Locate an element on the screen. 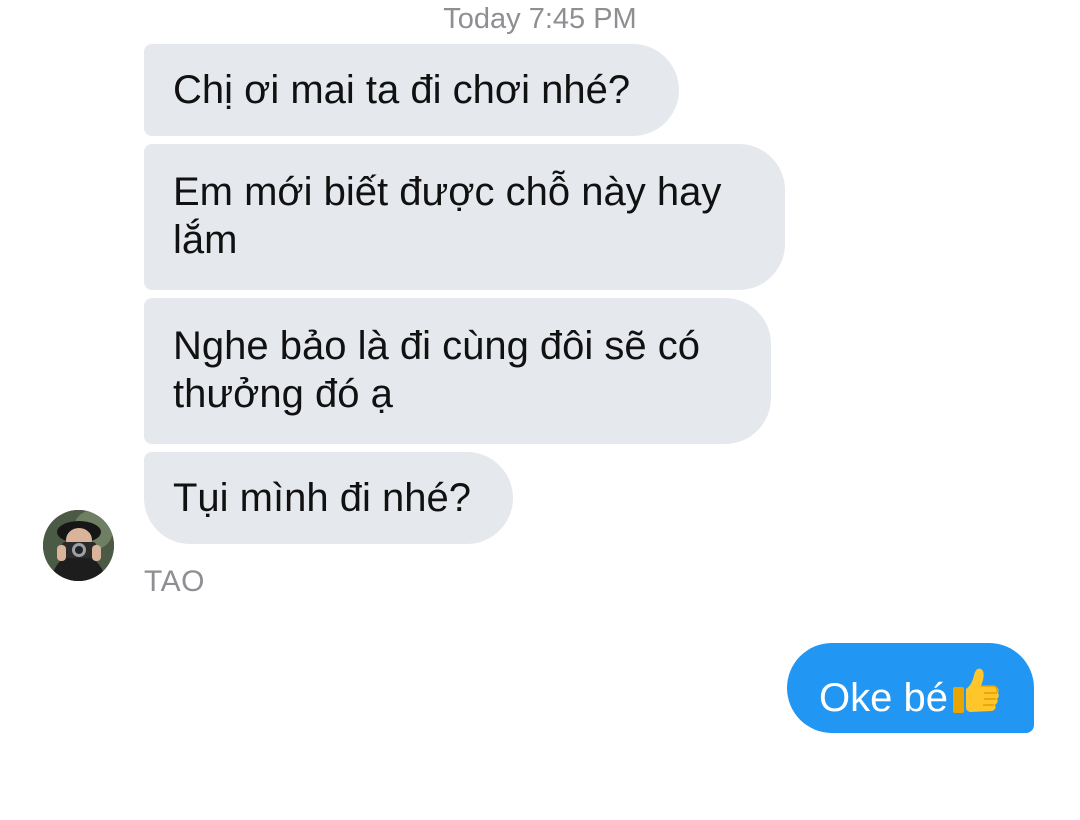 This screenshot has height=820, width=1080. message-text: Em mới biết được chỗ này hay lắm is located at coordinates (447, 216).